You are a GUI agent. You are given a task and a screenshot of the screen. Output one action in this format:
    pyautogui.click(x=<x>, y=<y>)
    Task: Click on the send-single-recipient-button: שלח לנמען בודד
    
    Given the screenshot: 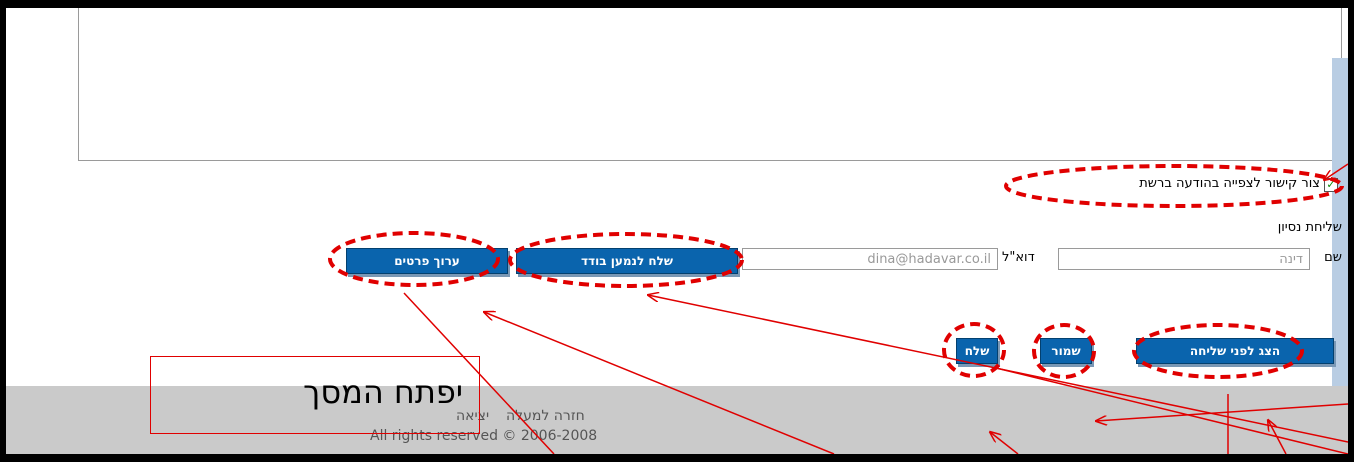 What is the action you would take?
    pyautogui.click(x=627, y=261)
    